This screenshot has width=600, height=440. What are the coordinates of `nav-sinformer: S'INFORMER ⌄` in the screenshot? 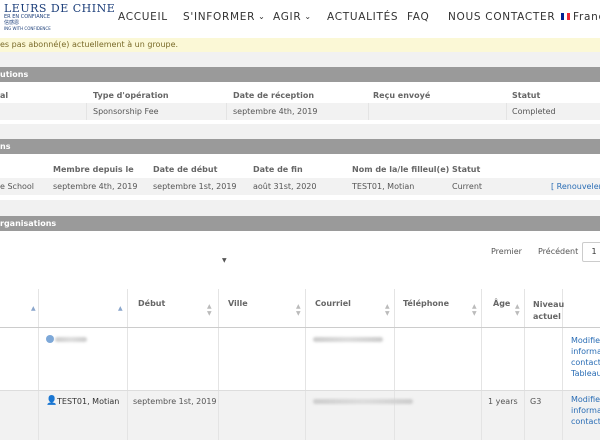 It's located at (224, 17).